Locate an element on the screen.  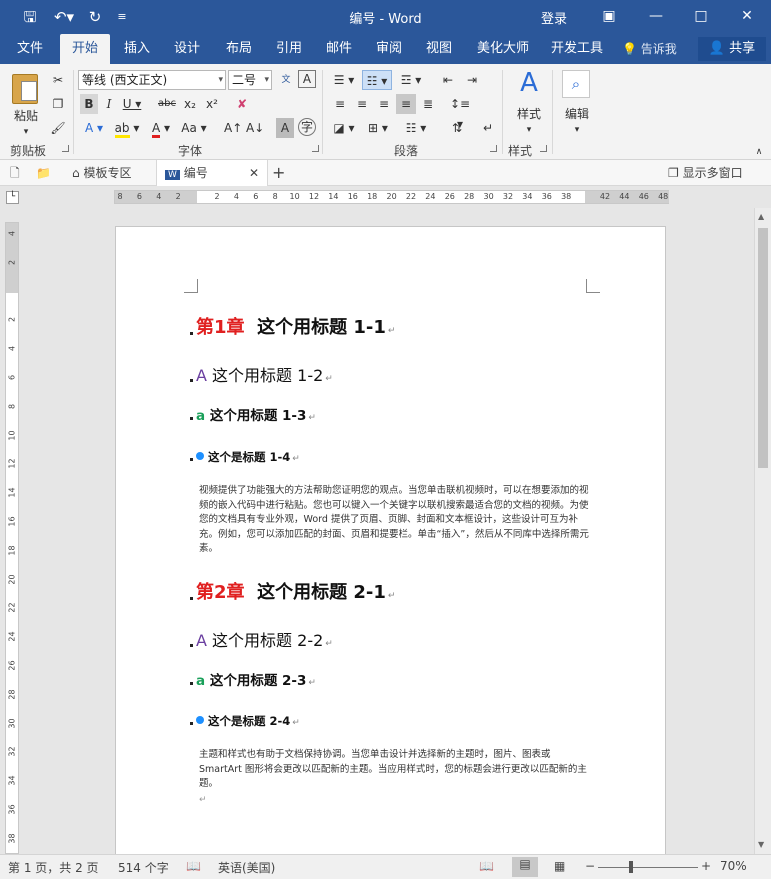
close-tab-icon: ✕ is located at coordinates (254, 173).